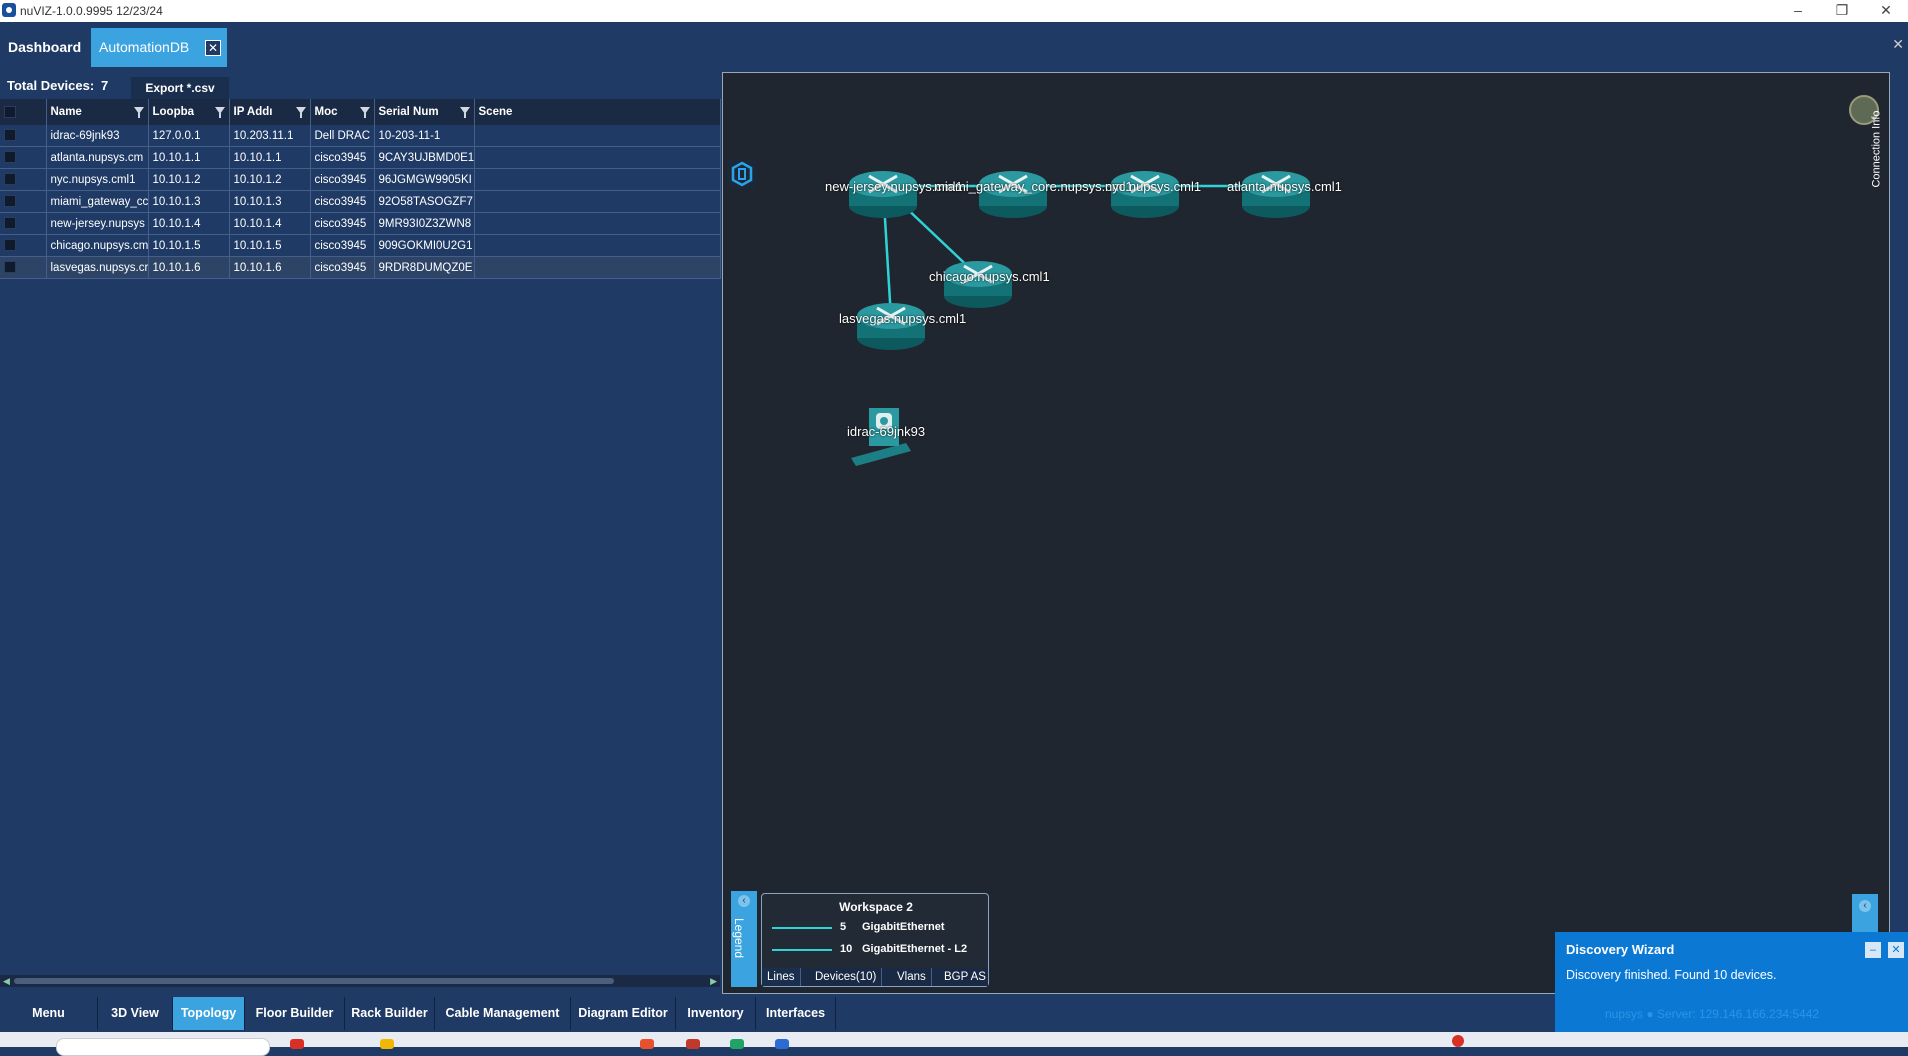 The image size is (1908, 1056). I want to click on minimize-notification-icon: –, so click(1873, 950).